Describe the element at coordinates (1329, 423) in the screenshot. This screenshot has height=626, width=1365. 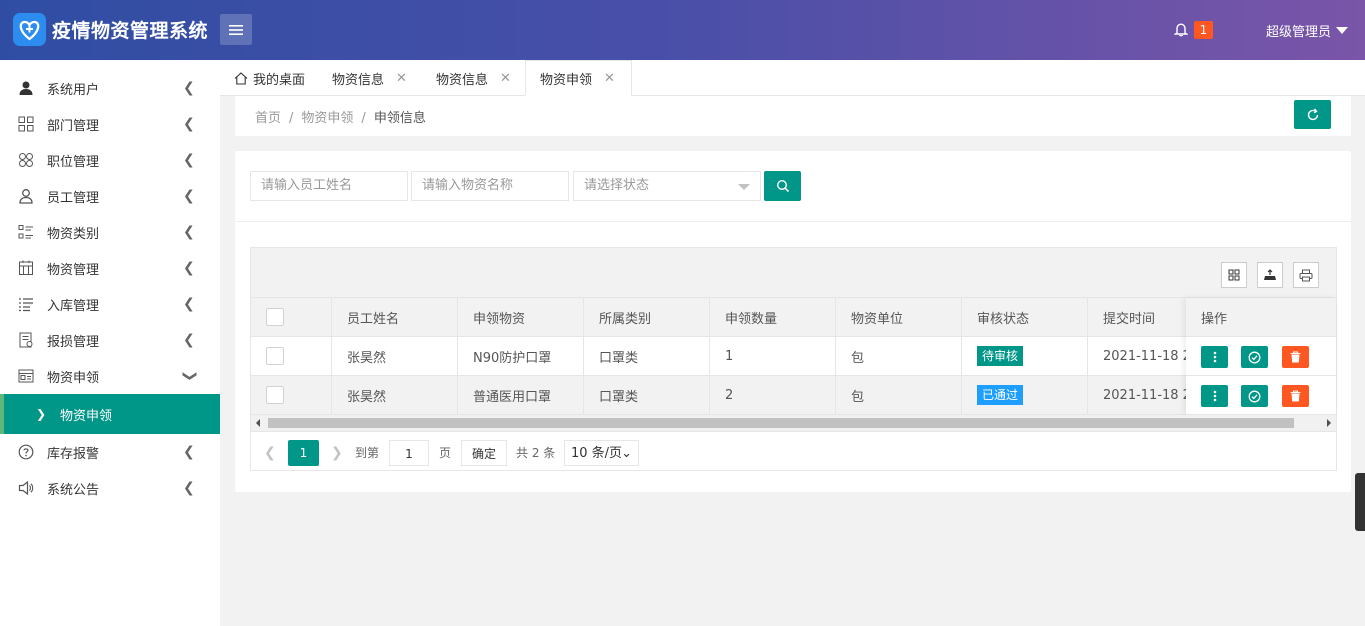
I see `scroll-right-icon` at that location.